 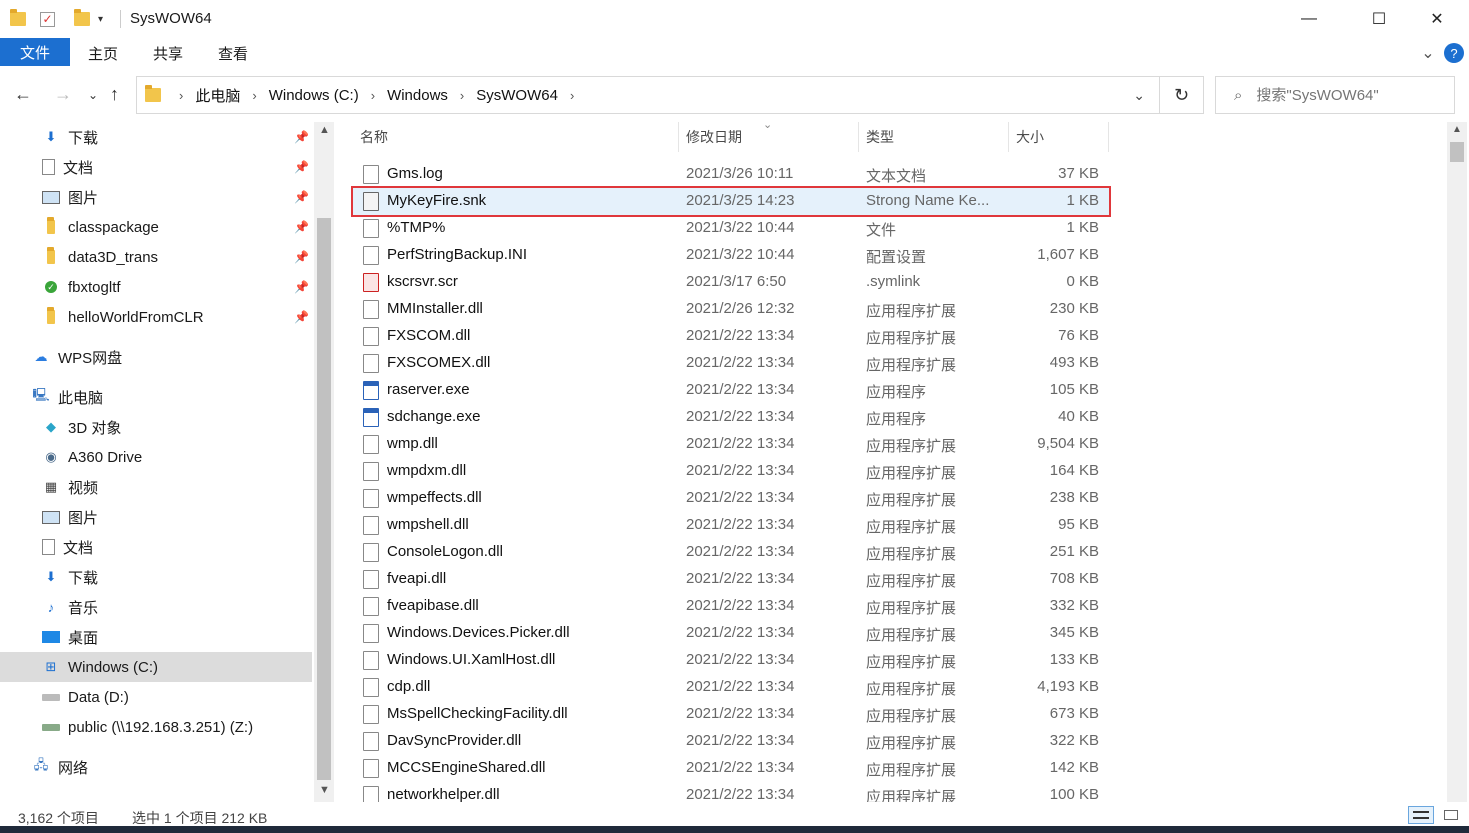 What do you see at coordinates (314, 95) in the screenshot?
I see `breadcrumb-c-drive: Windows (C:)` at bounding box center [314, 95].